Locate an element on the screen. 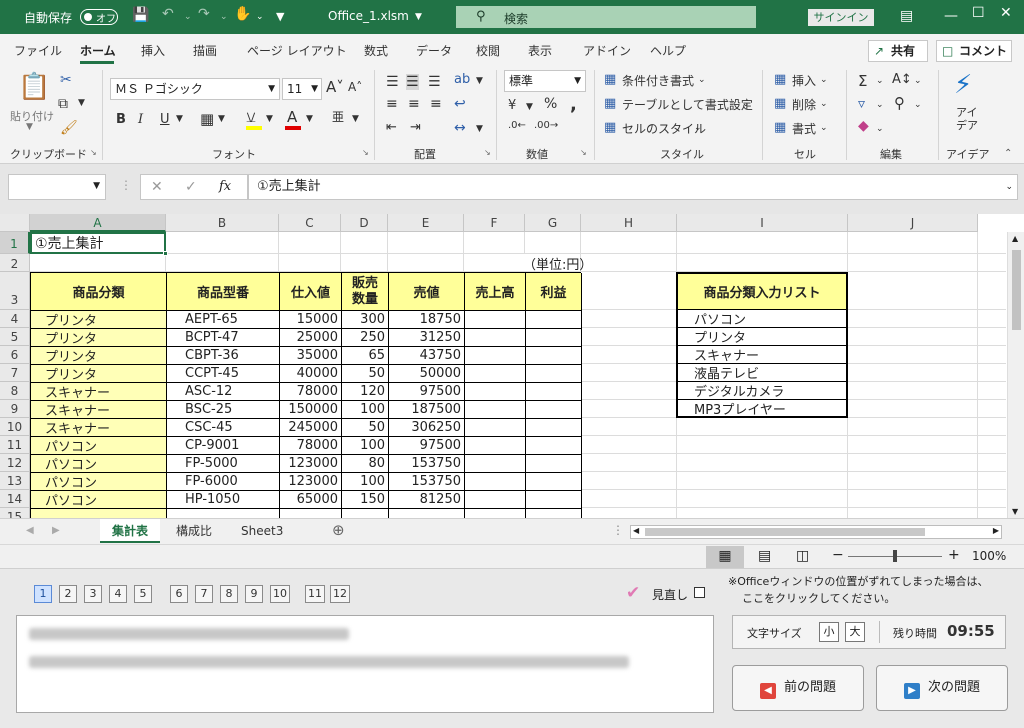 This screenshot has width=1024, height=728. cell-cost: 150000 is located at coordinates (311, 410).